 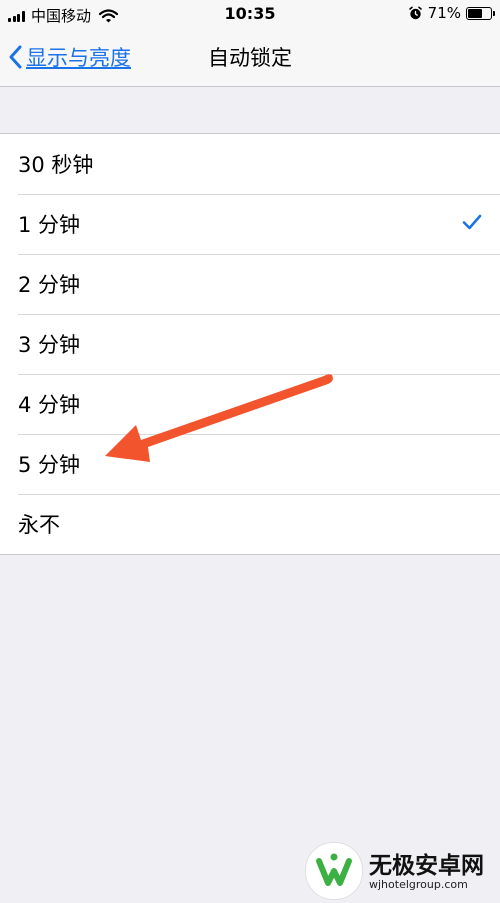 I want to click on option-30-seconds: 30 秒钟, so click(x=250, y=164).